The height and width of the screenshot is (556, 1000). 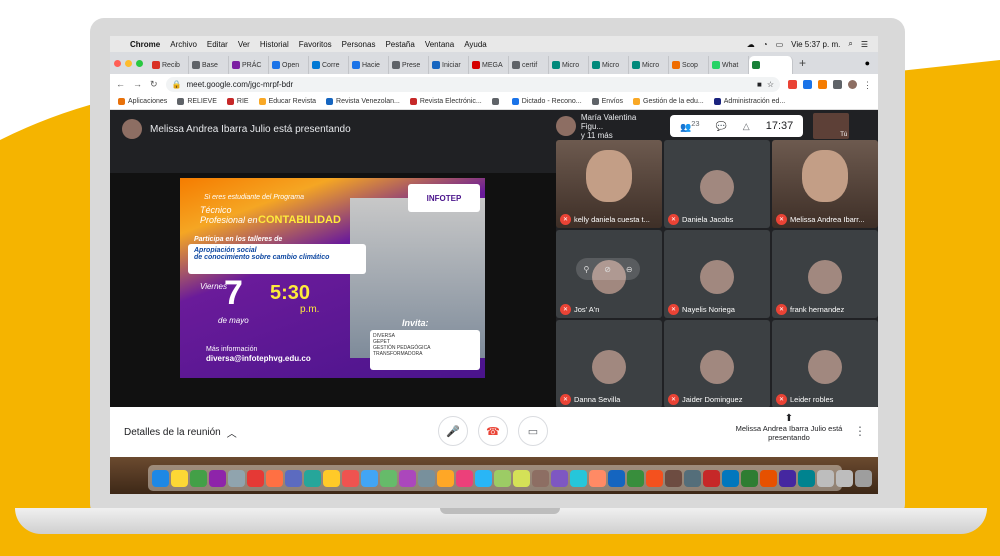 I want to click on participant-tile: ⚲ ⊘ ⊖ ✕ Jos' A'n, so click(x=609, y=274).